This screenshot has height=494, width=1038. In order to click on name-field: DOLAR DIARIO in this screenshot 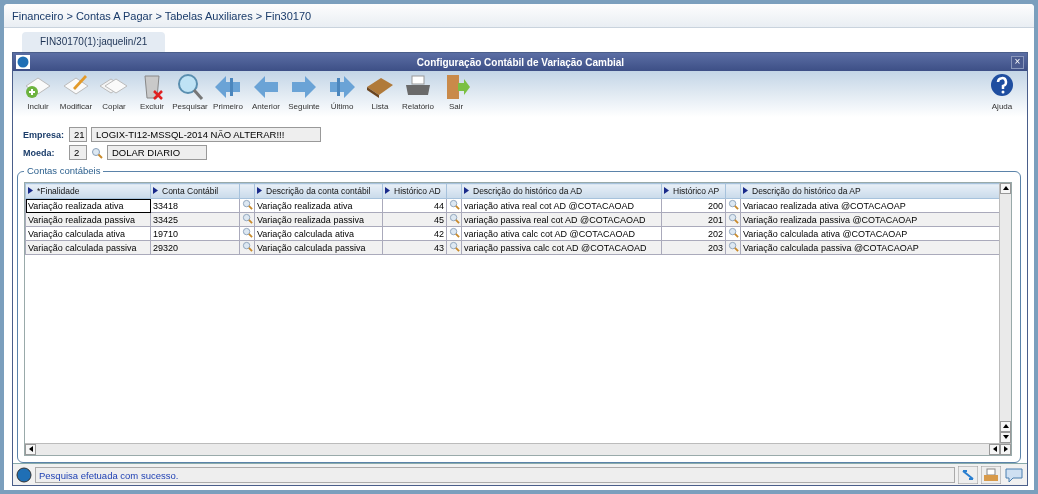, I will do `click(157, 152)`.